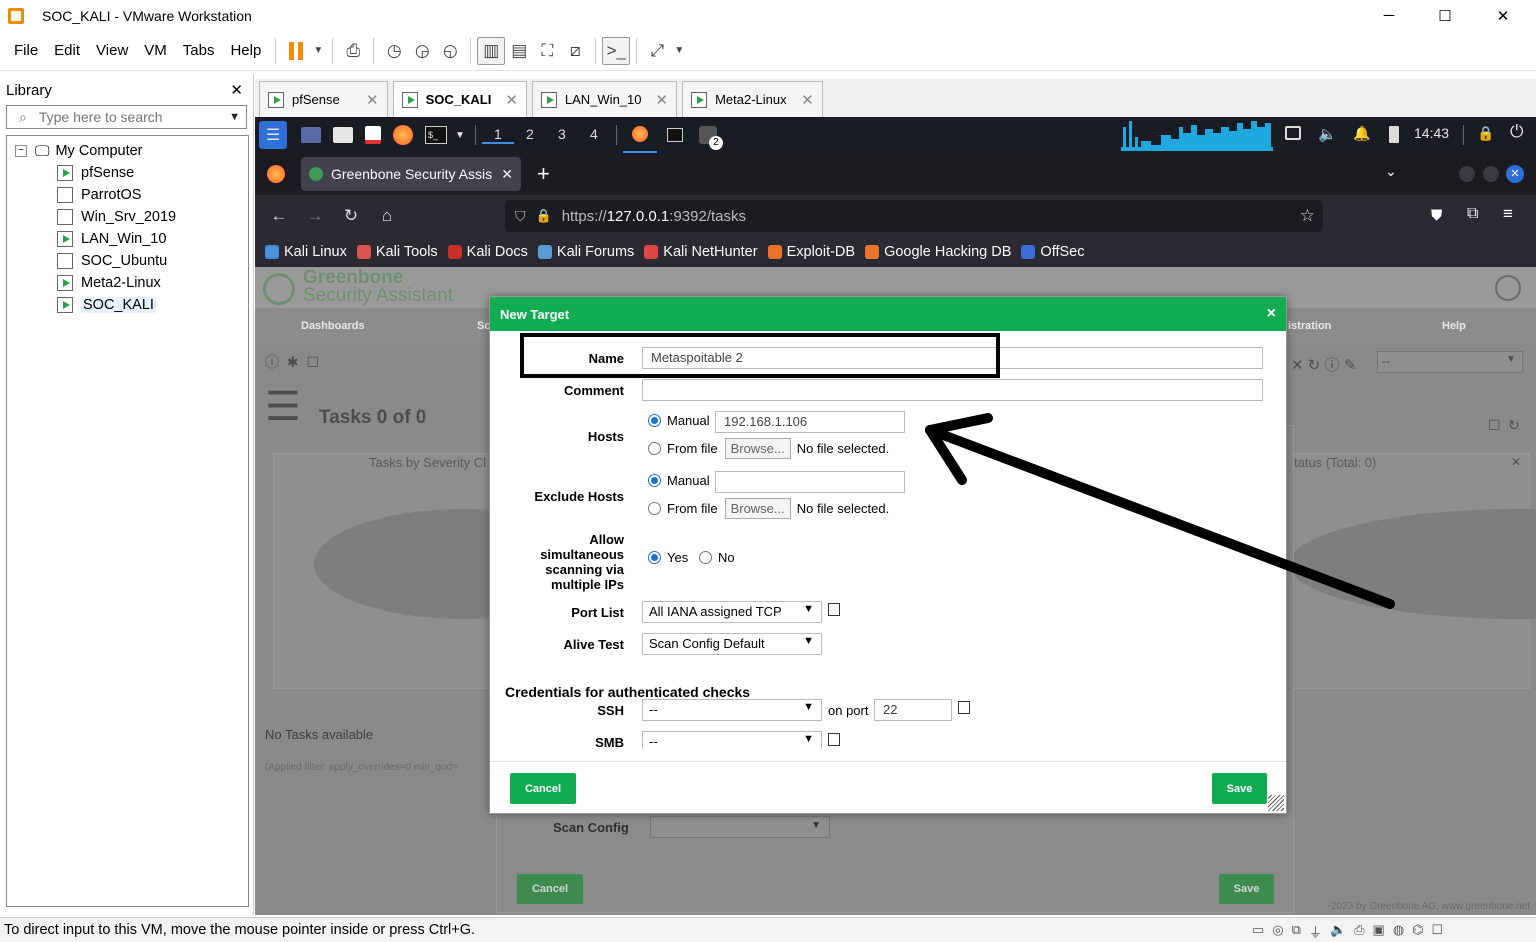  Describe the element at coordinates (323, 99) in the screenshot. I see `vm-tab-pfsense: pfSense ✕` at that location.